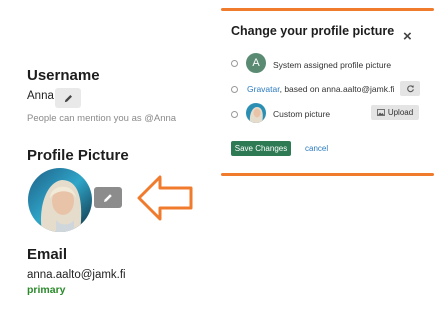 The image size is (443, 316). I want to click on username-value: Anna, so click(40, 96).